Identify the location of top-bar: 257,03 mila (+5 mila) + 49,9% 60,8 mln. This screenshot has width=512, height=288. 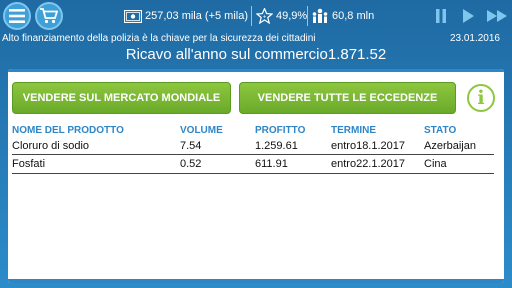
(256, 16).